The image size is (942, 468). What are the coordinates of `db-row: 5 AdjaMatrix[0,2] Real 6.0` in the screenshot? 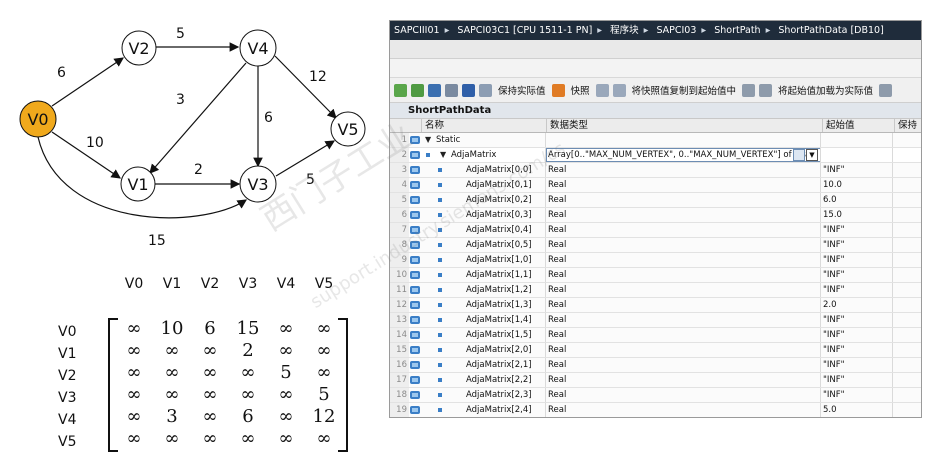 It's located at (655, 200).